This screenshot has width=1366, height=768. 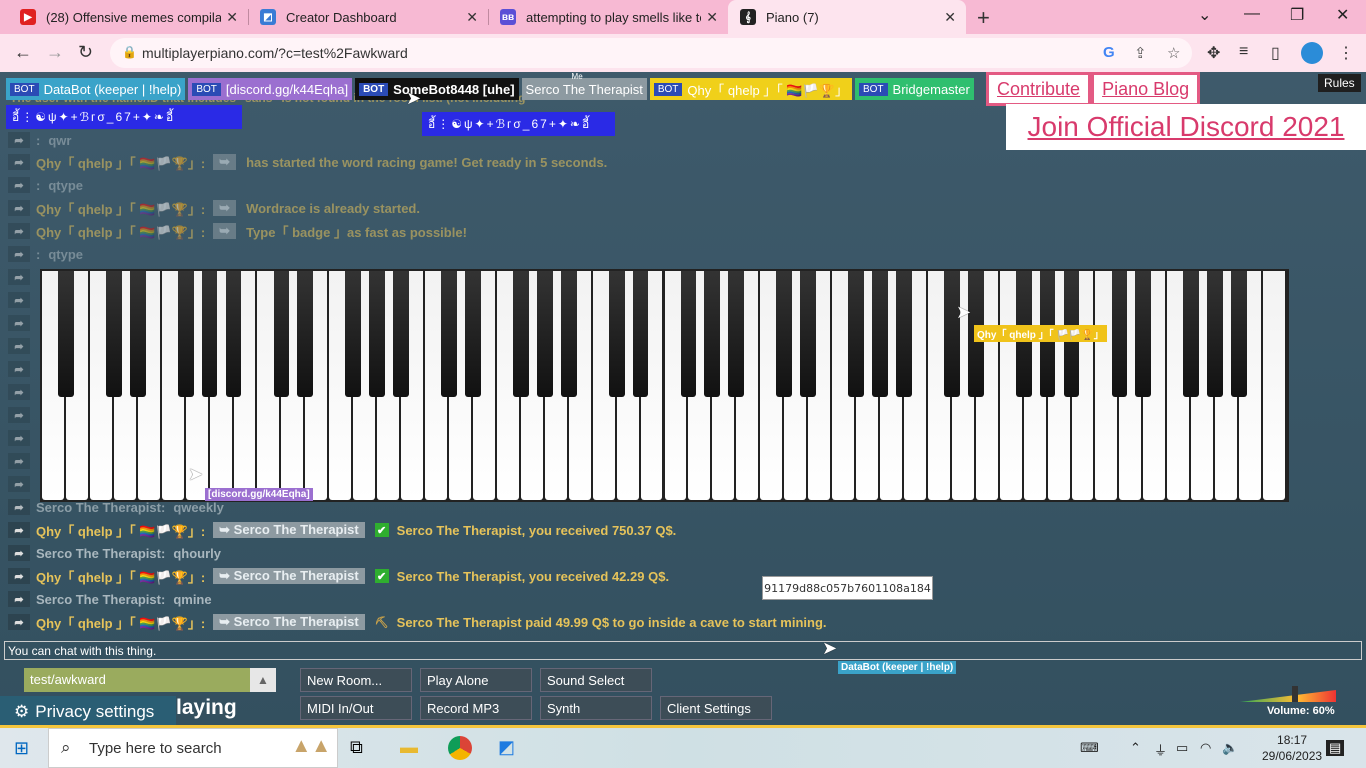 I want to click on white-key, so click(x=1274, y=385).